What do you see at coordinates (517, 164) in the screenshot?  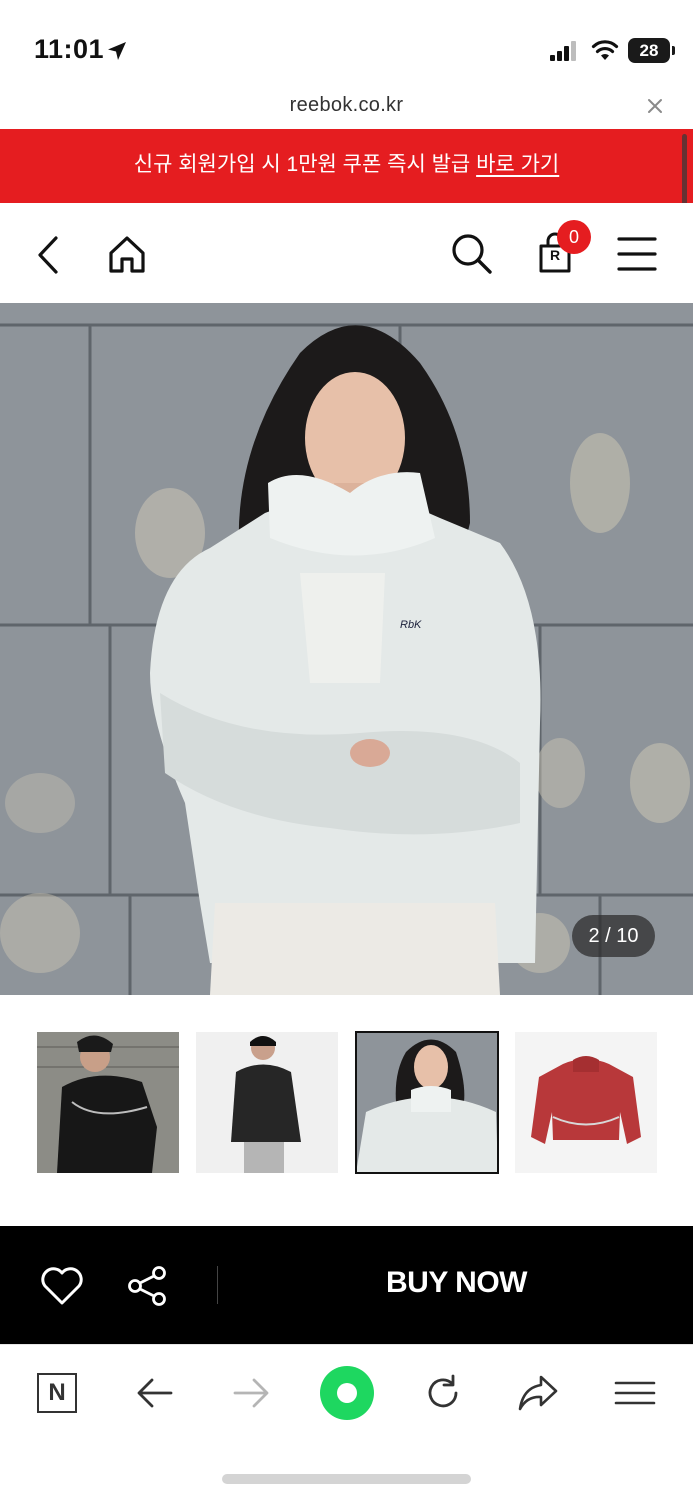 I see `promo-link: 바로 가기` at bounding box center [517, 164].